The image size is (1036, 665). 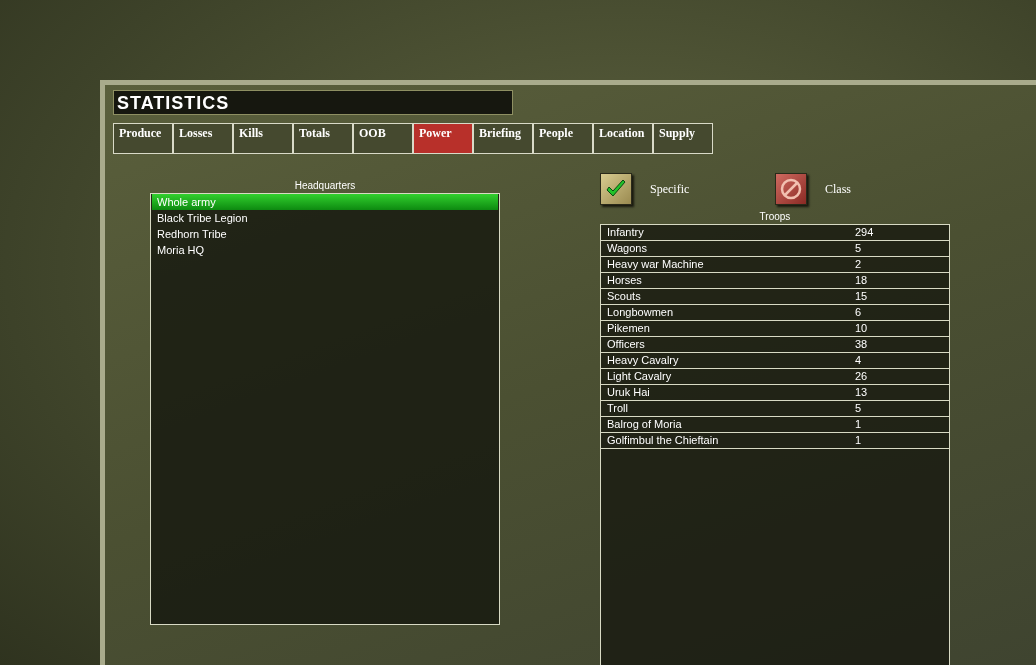 What do you see at coordinates (563, 138) in the screenshot?
I see `tab: People` at bounding box center [563, 138].